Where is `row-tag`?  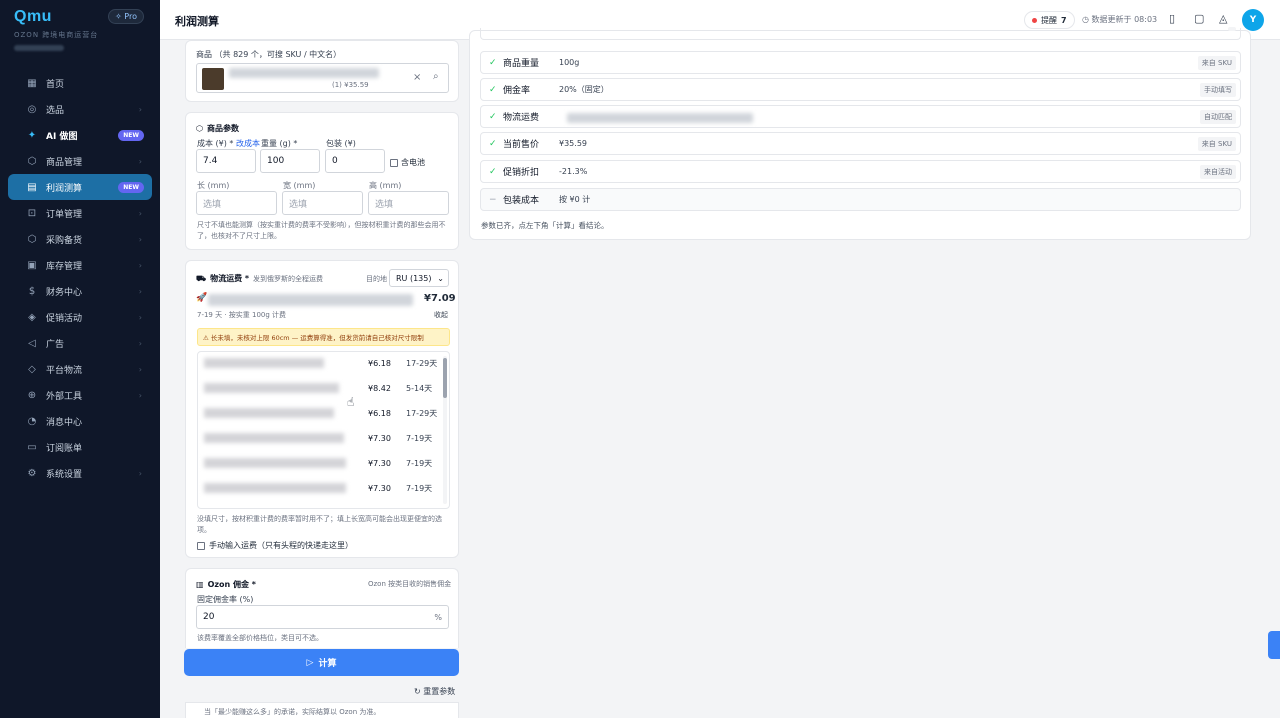
row-tag is located at coordinates (1232, 29).